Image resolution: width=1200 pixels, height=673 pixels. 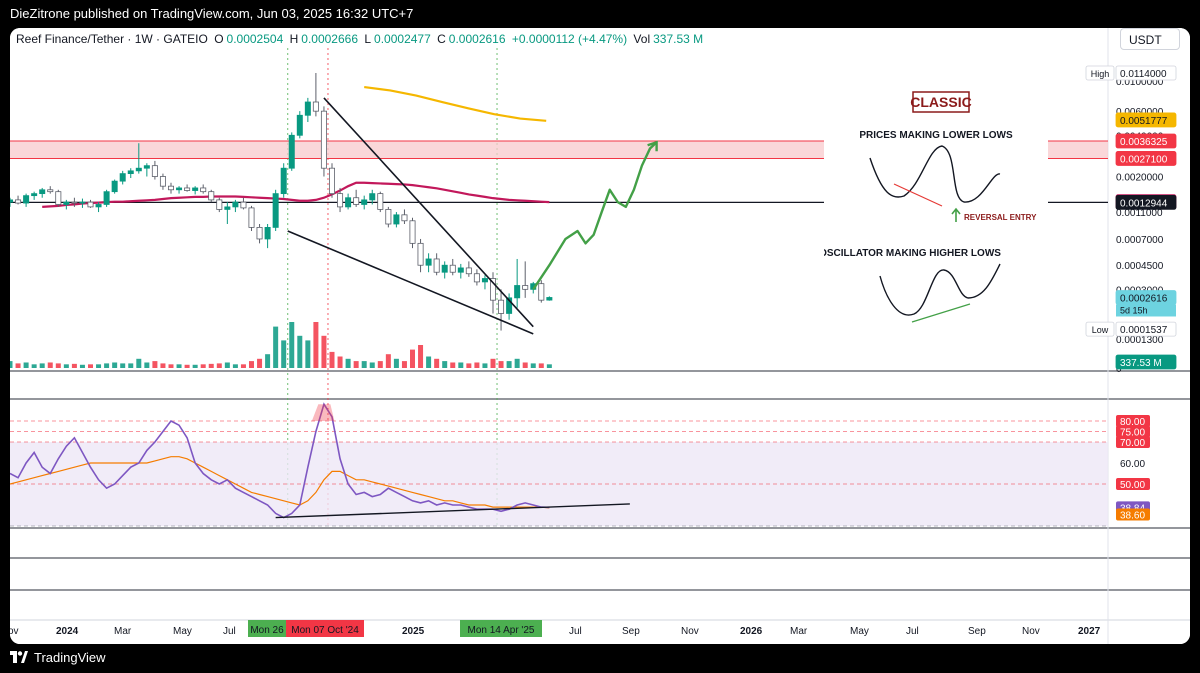 What do you see at coordinates (1031, 631) in the screenshot?
I see `time-axis-label: Nov` at bounding box center [1031, 631].